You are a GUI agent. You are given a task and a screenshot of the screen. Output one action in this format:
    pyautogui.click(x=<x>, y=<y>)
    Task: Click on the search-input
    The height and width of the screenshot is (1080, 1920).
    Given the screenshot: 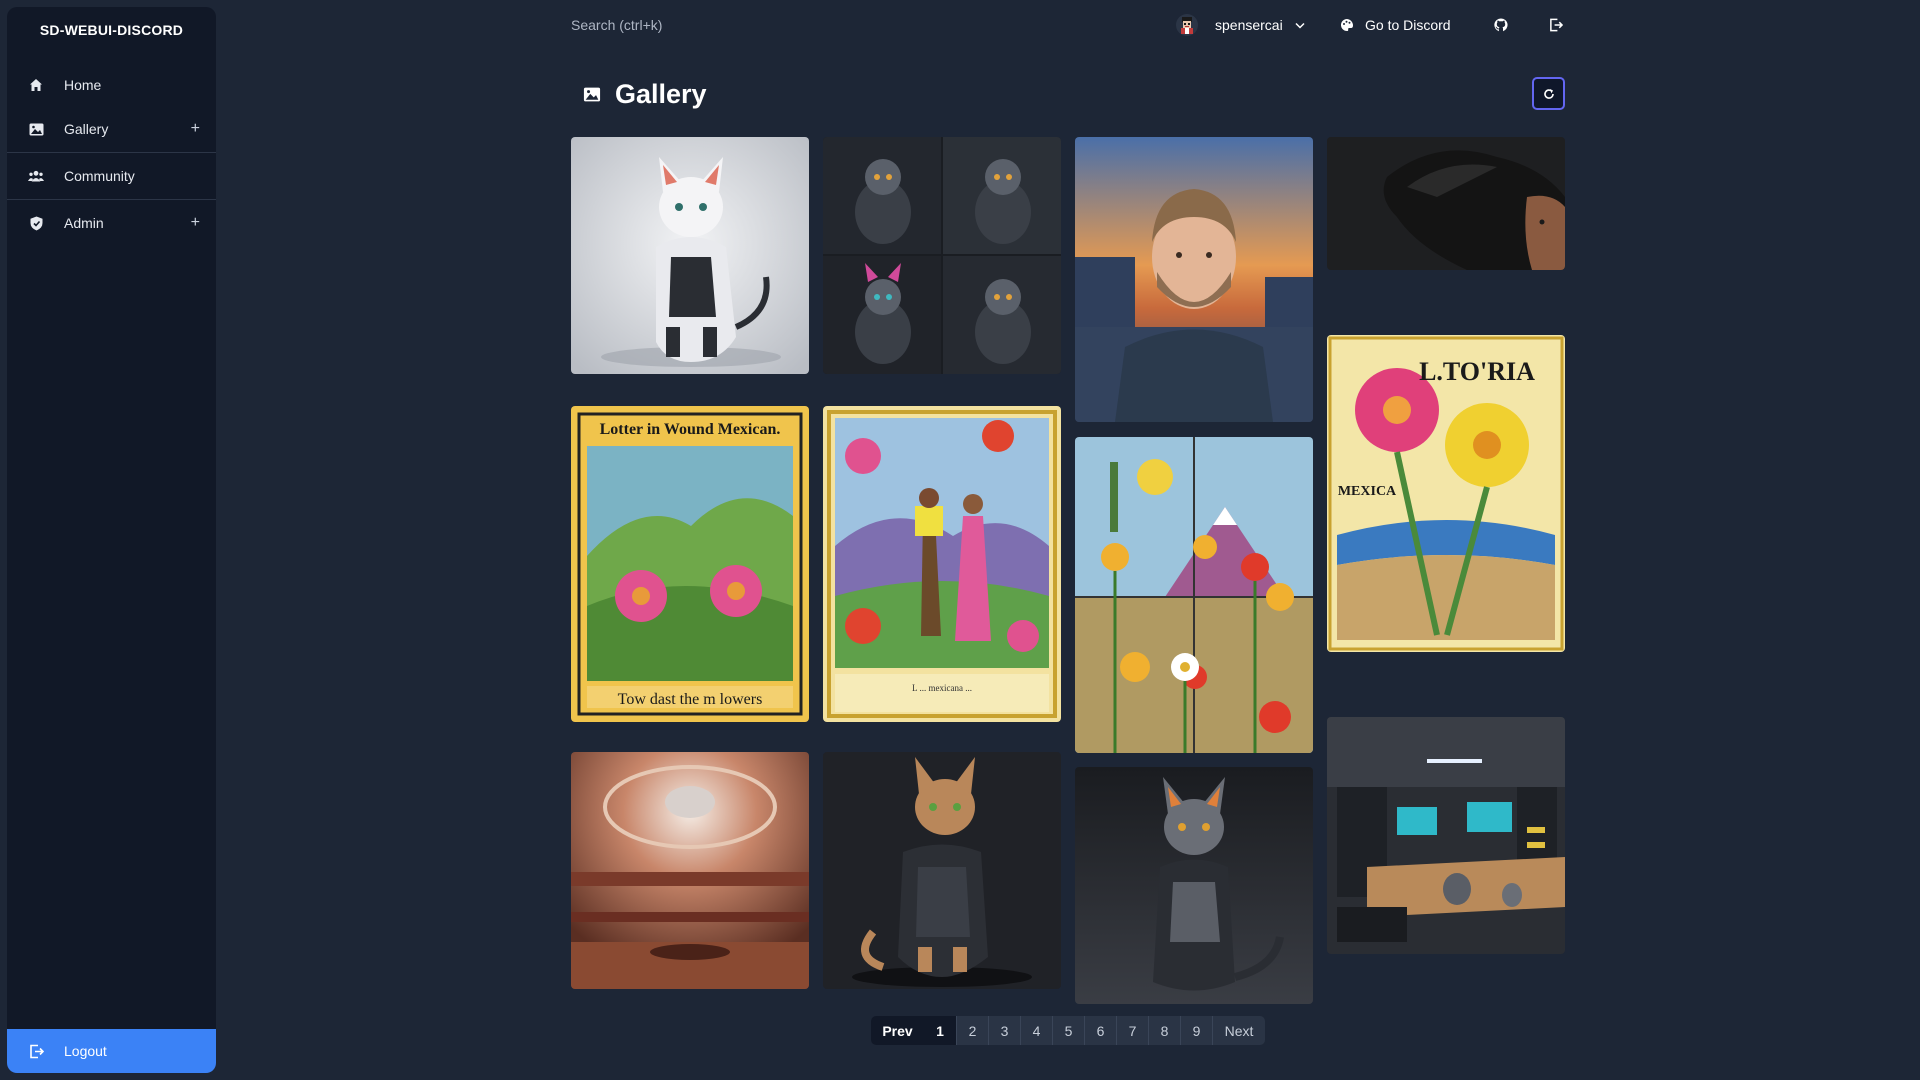 What is the action you would take?
    pyautogui.click(x=741, y=25)
    